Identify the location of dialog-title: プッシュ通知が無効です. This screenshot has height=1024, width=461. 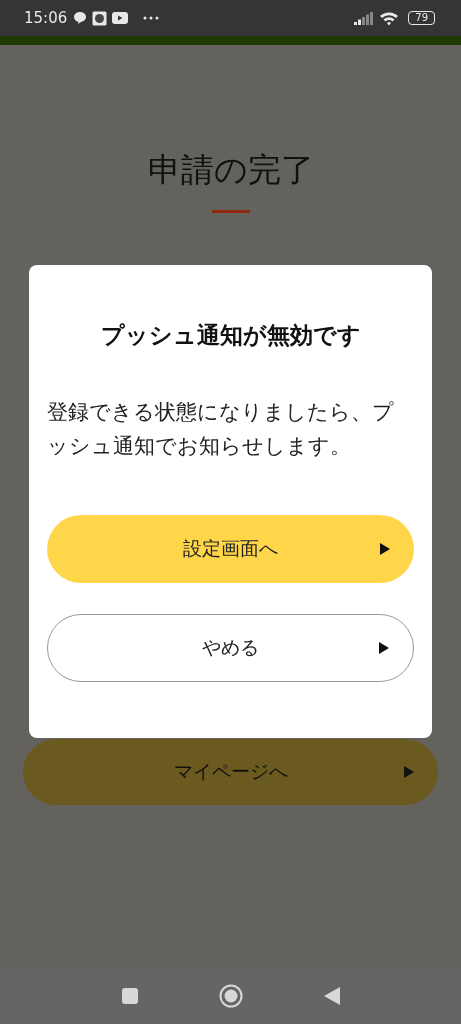
(230, 335).